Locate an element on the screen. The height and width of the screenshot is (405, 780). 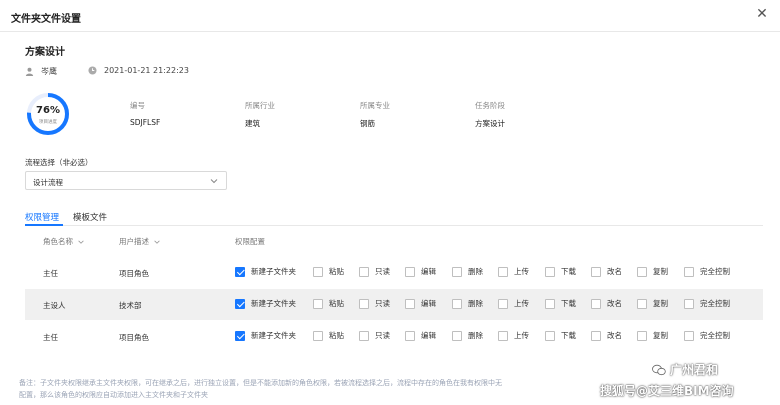
permission-label: 删除 is located at coordinates (475, 335).